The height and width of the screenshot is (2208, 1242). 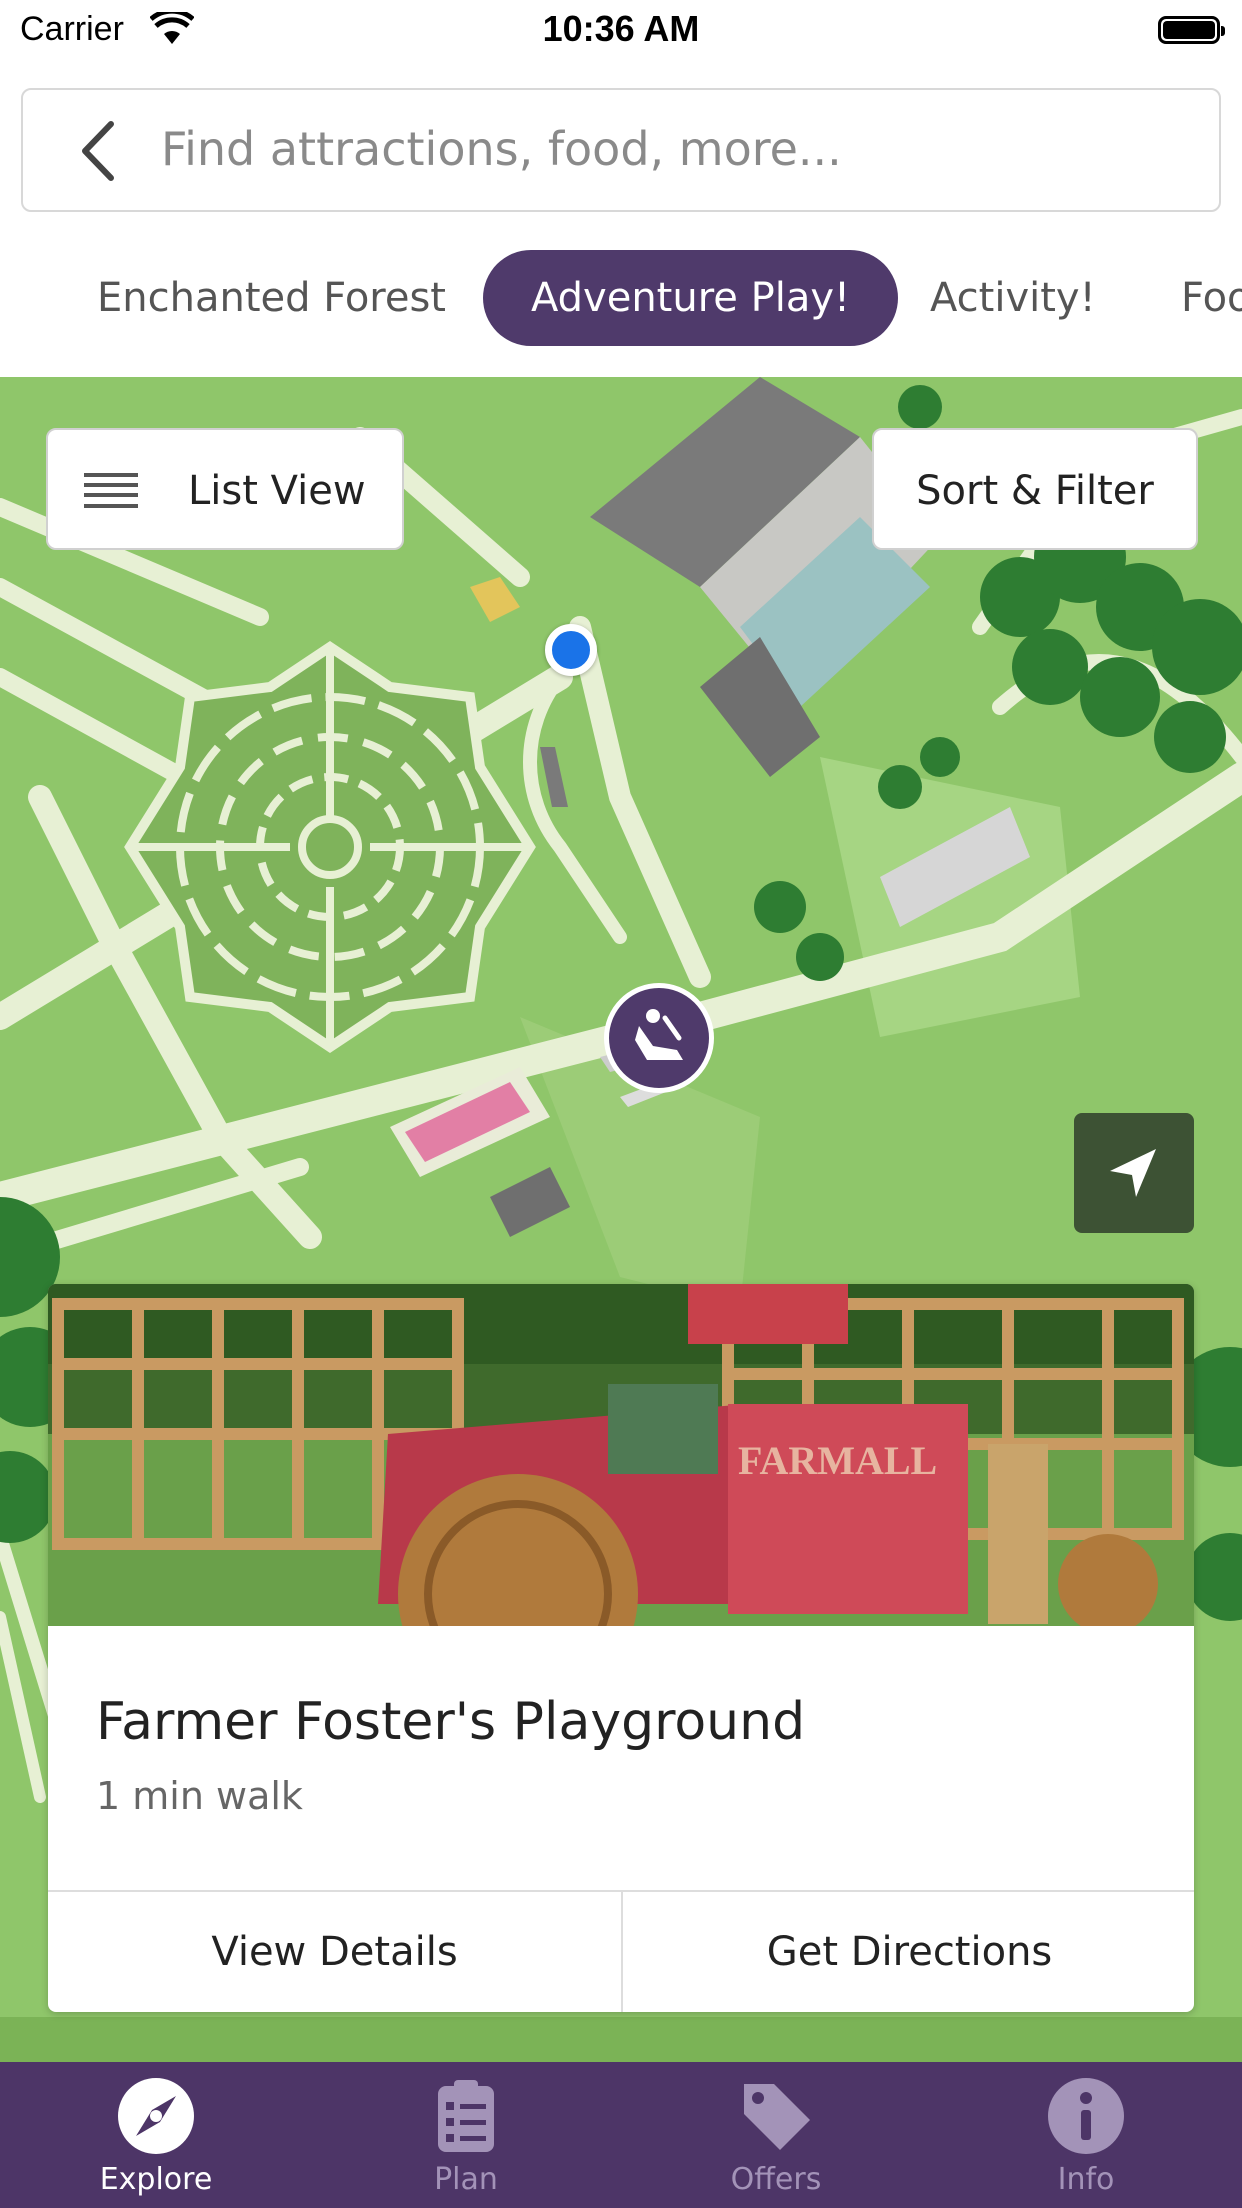 I want to click on tab-enchanted-forest: Enchanted Forest, so click(x=271, y=298).